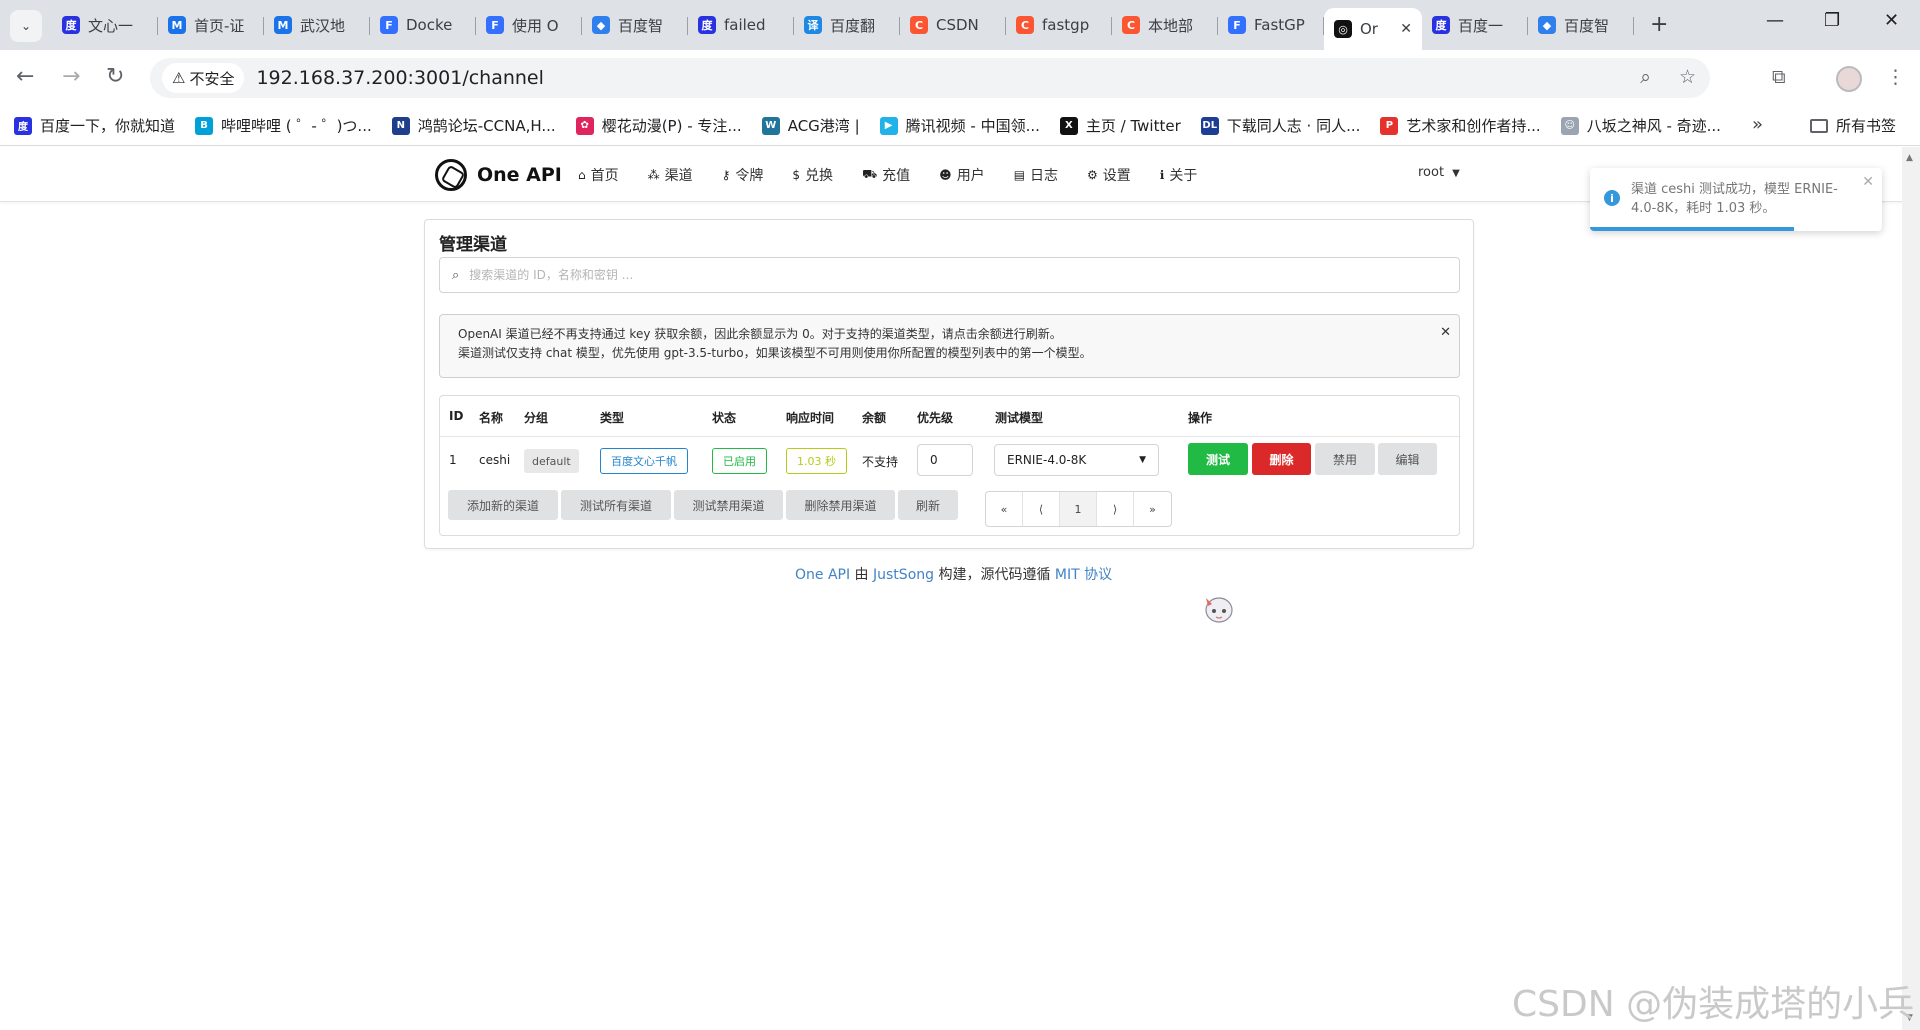 This screenshot has height=1030, width=1920. What do you see at coordinates (203, 78) in the screenshot?
I see `security-chip: ⚠ 不安全` at bounding box center [203, 78].